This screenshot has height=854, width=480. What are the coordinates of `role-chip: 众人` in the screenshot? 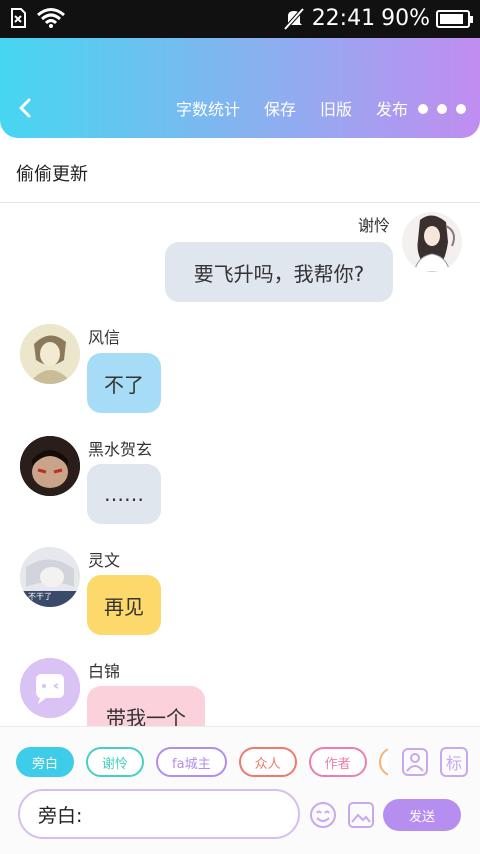 It's located at (267, 762).